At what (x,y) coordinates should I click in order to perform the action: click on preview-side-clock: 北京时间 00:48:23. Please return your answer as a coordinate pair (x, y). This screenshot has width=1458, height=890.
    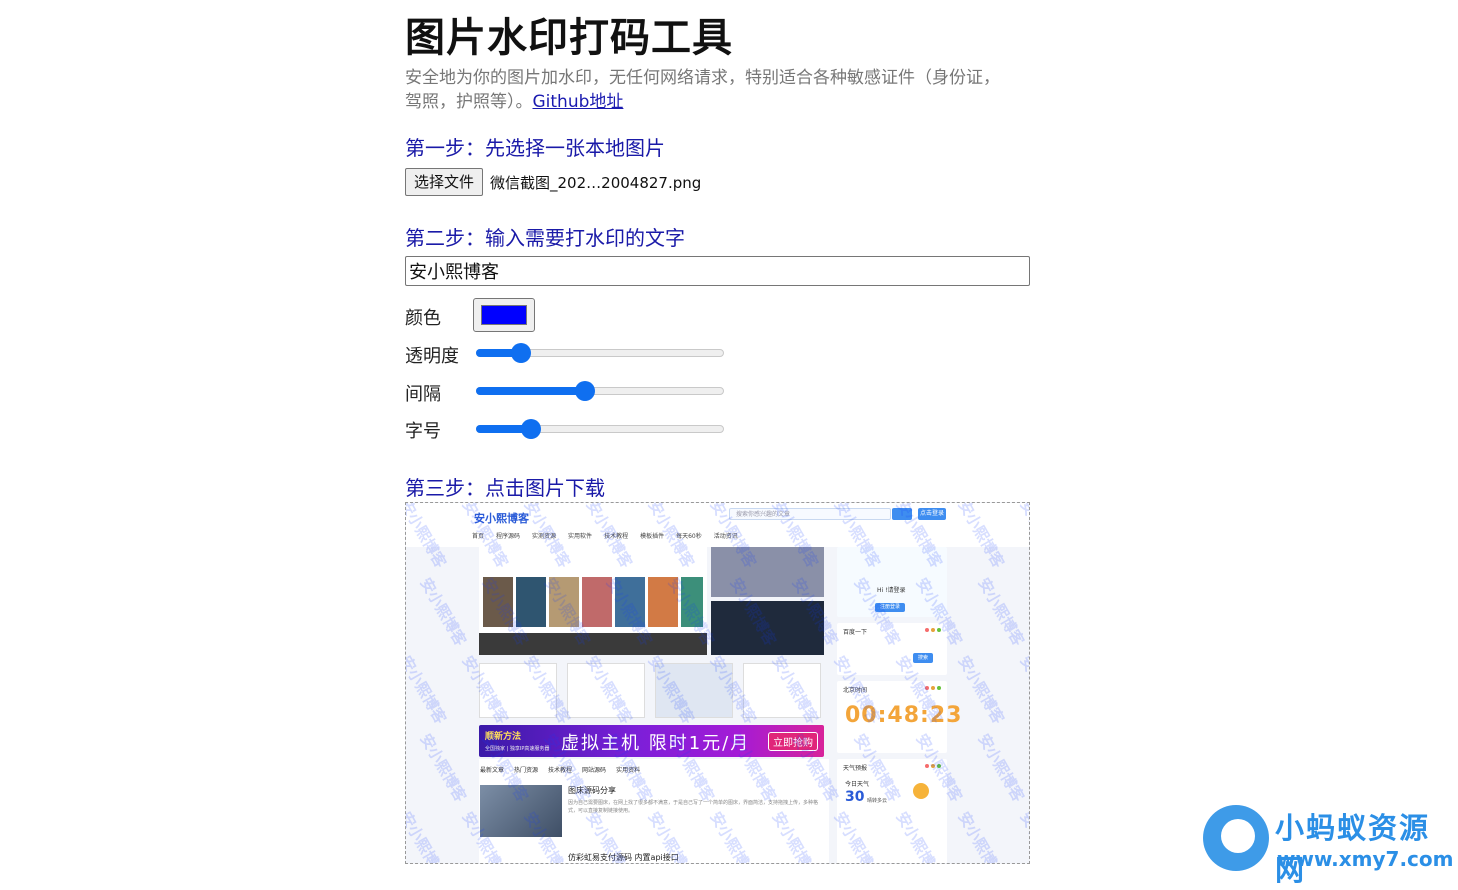
    Looking at the image, I should click on (899, 717).